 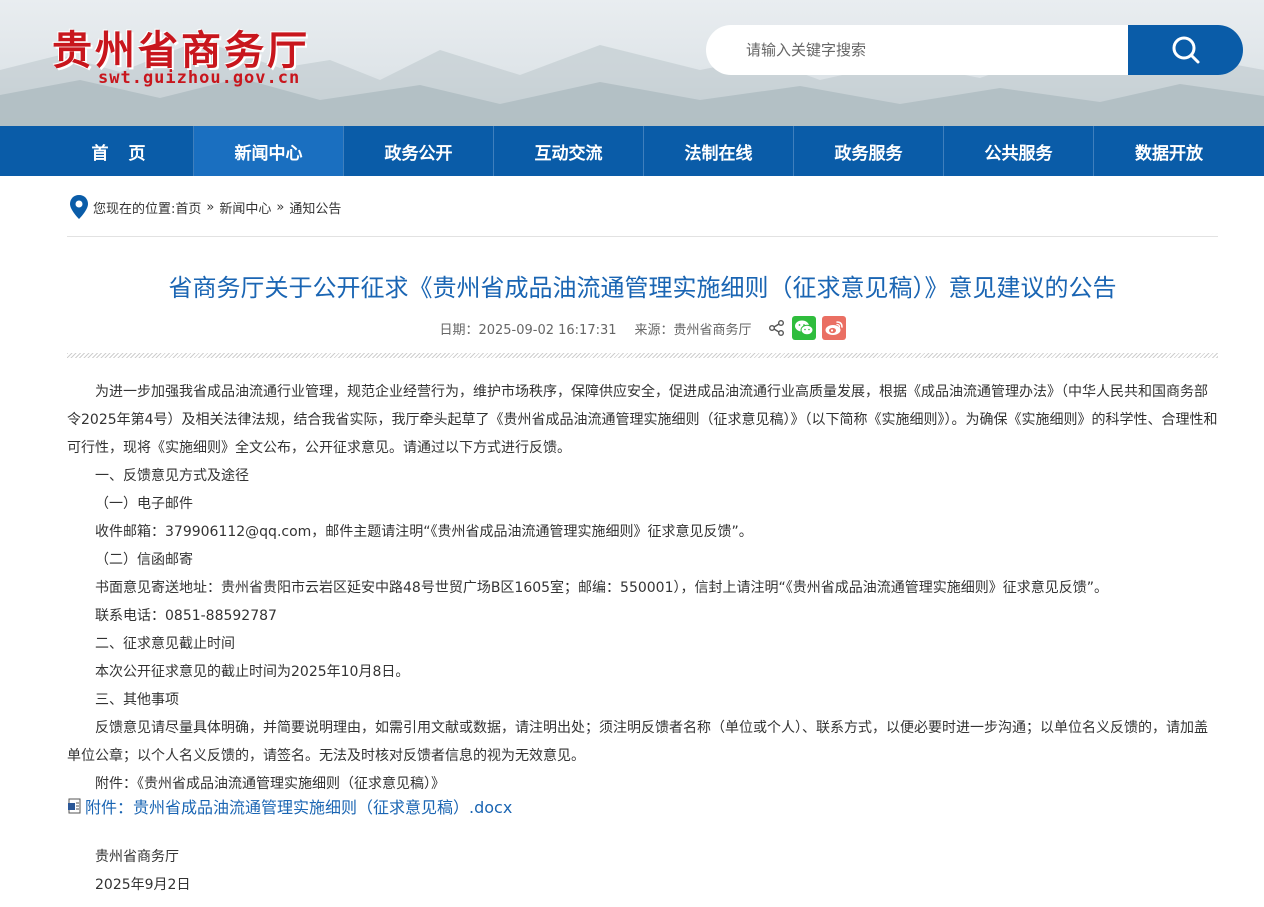 I want to click on location-pin-icon, so click(x=79, y=207).